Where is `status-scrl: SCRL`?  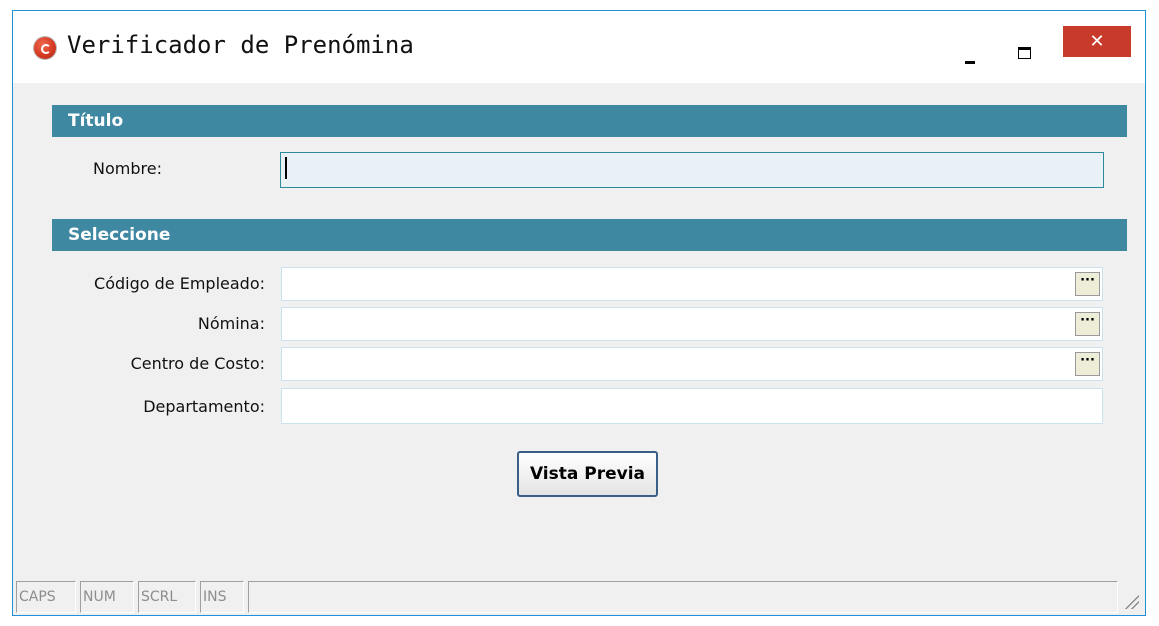
status-scrl: SCRL is located at coordinates (167, 597).